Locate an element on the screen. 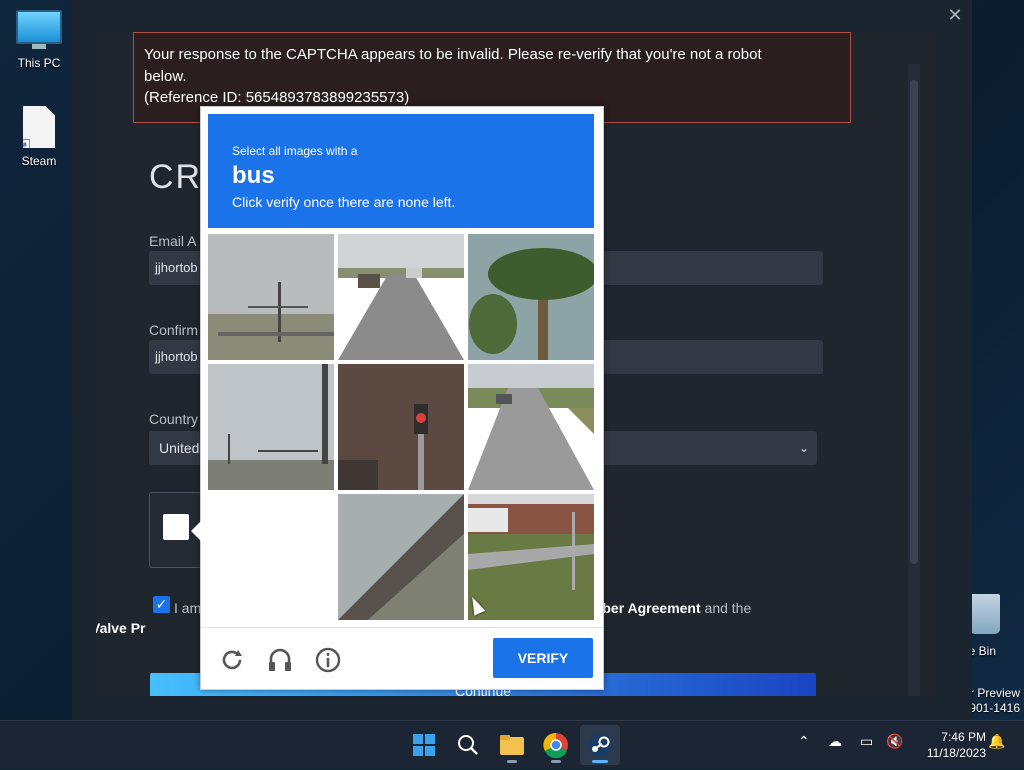 This screenshot has height=770, width=1024. steam-taskbar-button is located at coordinates (600, 745).